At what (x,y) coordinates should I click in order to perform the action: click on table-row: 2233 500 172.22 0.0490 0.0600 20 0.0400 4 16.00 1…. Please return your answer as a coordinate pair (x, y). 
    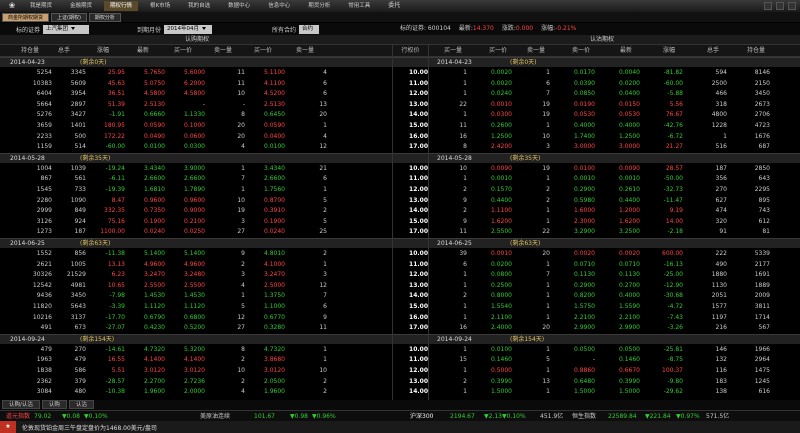
    Looking at the image, I should click on (400, 137).